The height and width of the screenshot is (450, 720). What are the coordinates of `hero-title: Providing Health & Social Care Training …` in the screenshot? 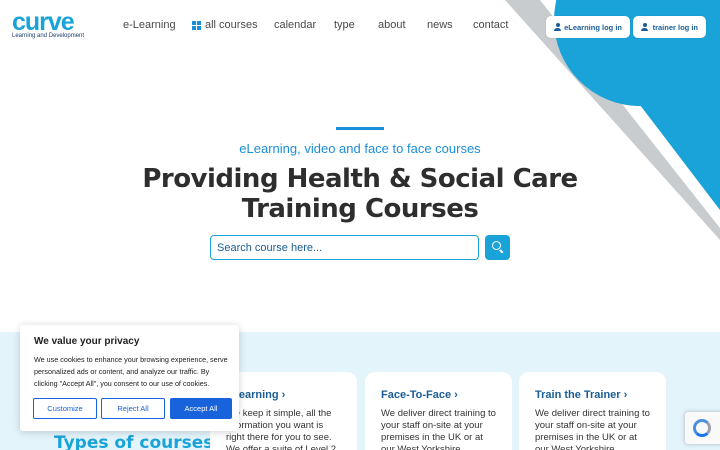 It's located at (360, 194).